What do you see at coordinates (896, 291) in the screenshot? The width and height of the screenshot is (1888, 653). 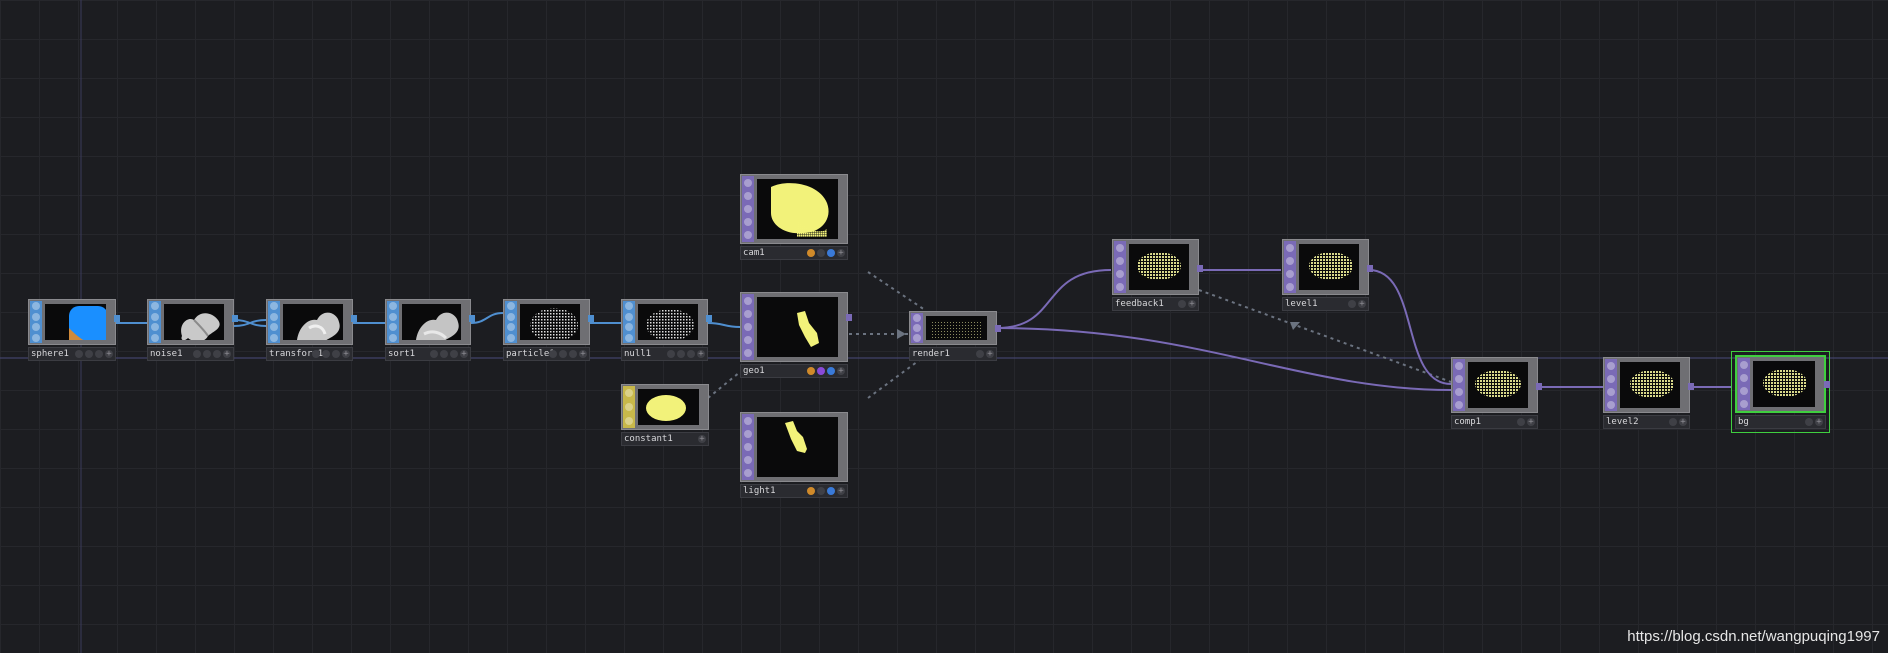 I see `wire-cam1-render1` at bounding box center [896, 291].